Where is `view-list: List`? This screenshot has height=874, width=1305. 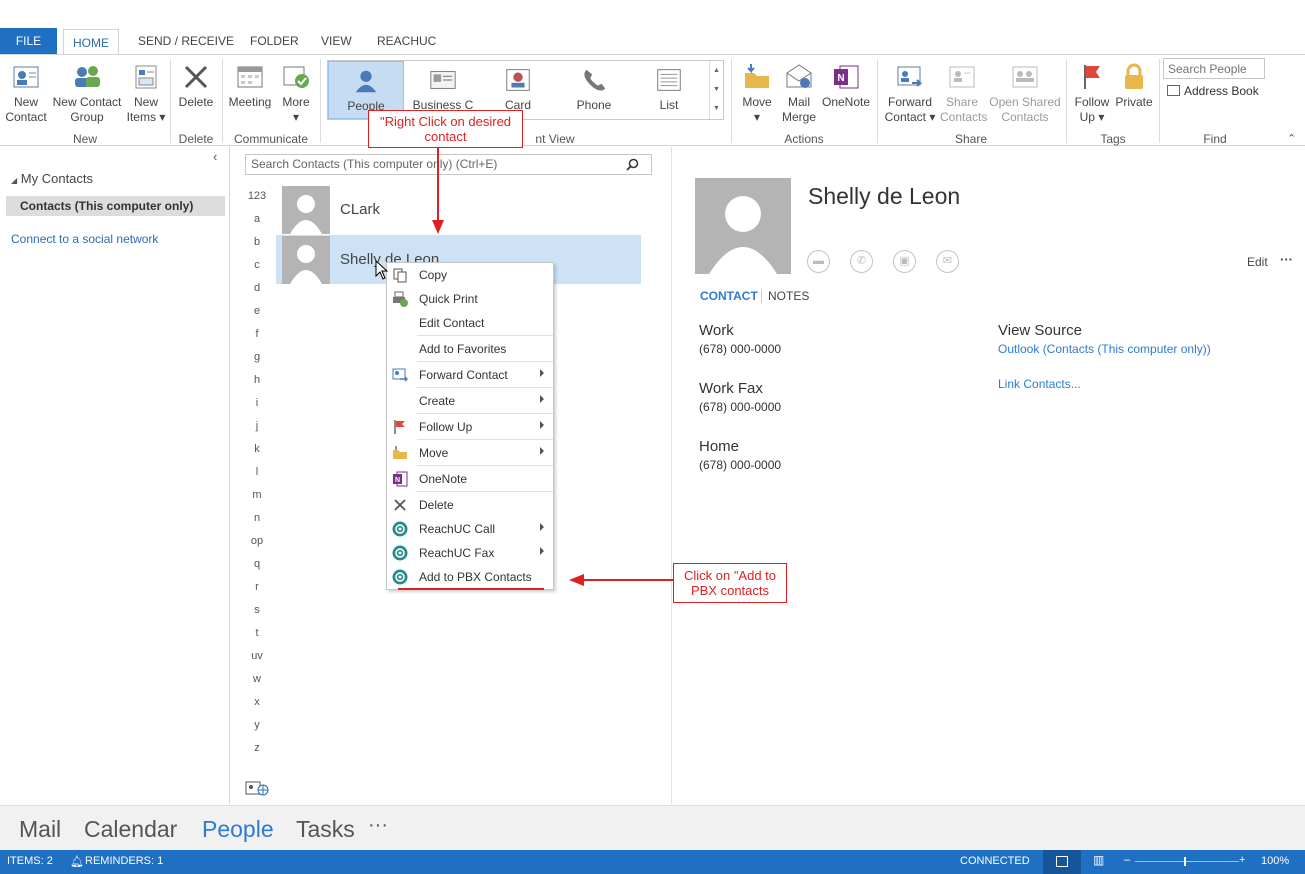
view-list: List is located at coordinates (669, 90).